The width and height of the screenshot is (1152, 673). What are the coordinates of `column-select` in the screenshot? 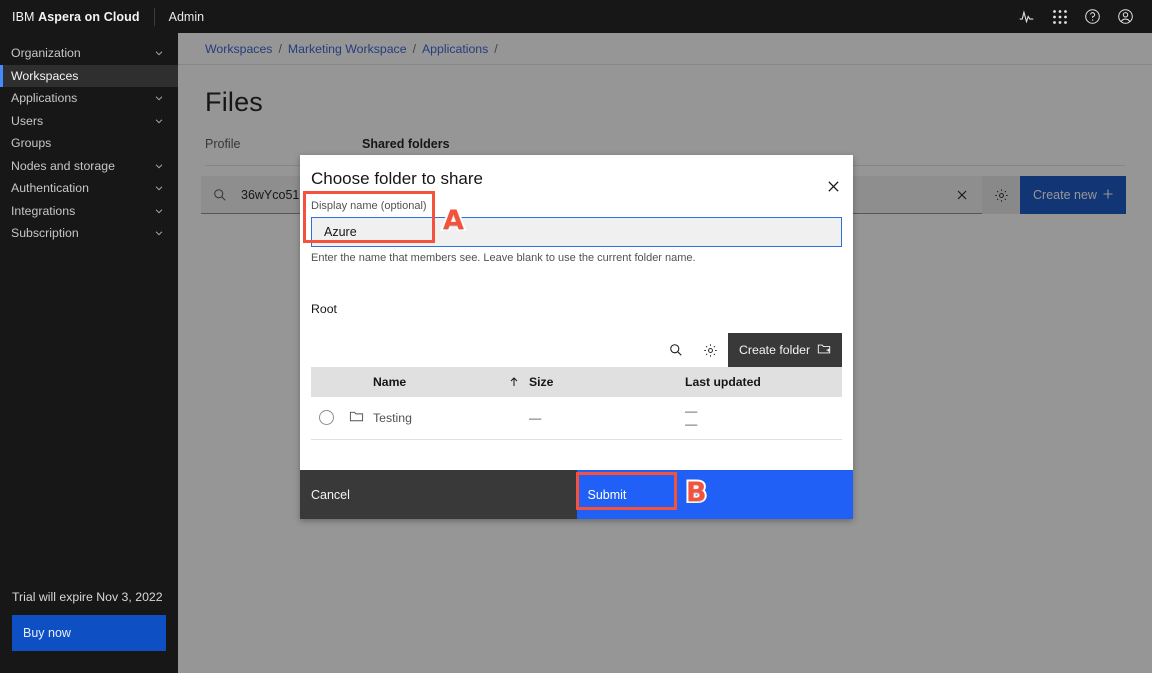 It's located at (342, 382).